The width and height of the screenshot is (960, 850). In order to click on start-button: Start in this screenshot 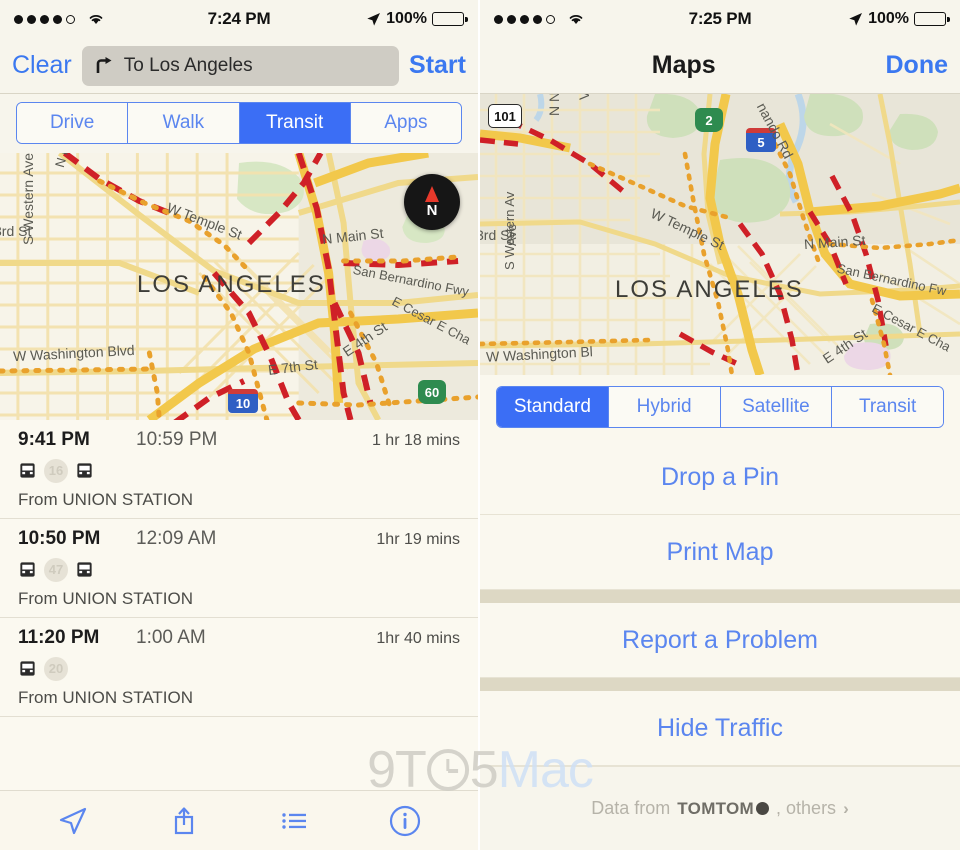, I will do `click(437, 65)`.